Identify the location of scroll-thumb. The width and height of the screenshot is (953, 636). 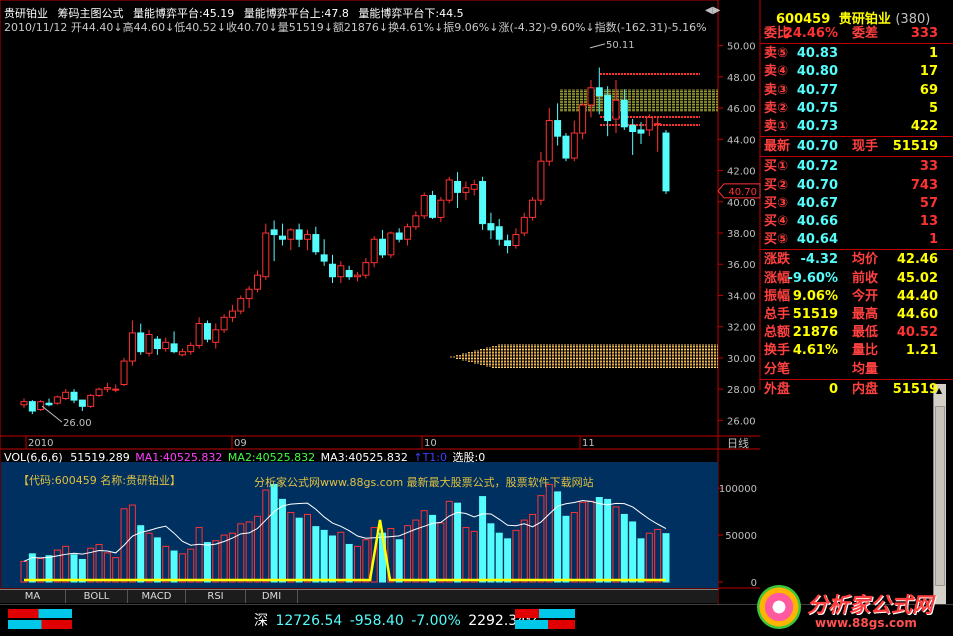
(940, 496).